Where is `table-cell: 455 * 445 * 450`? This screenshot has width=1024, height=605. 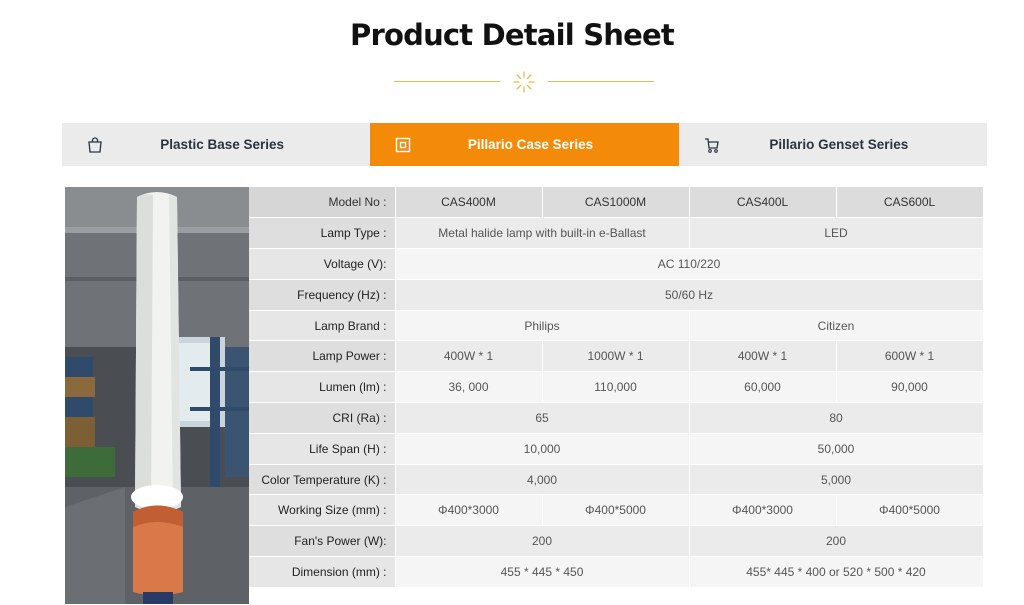
table-cell: 455 * 445 * 450 is located at coordinates (542, 572).